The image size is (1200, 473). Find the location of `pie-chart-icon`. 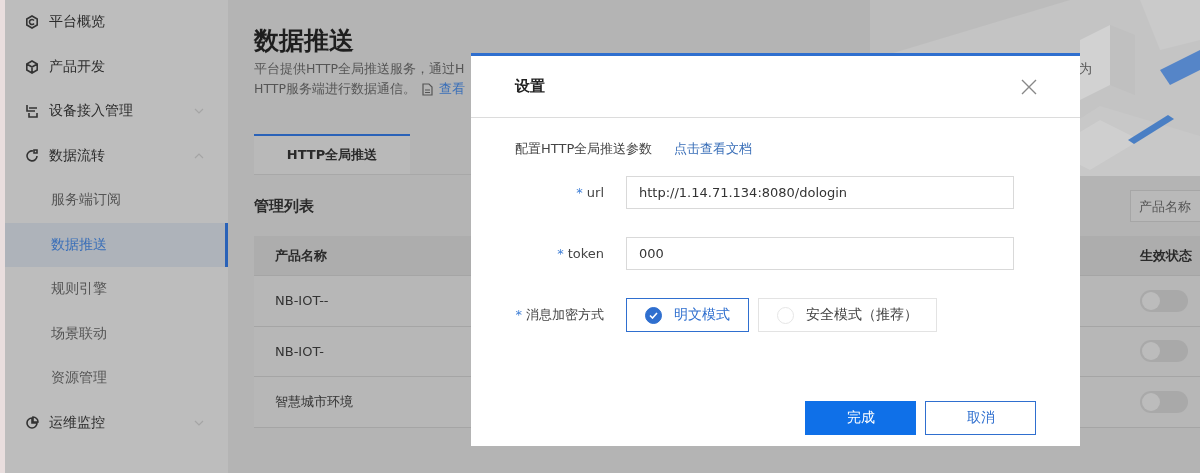

pie-chart-icon is located at coordinates (32, 422).